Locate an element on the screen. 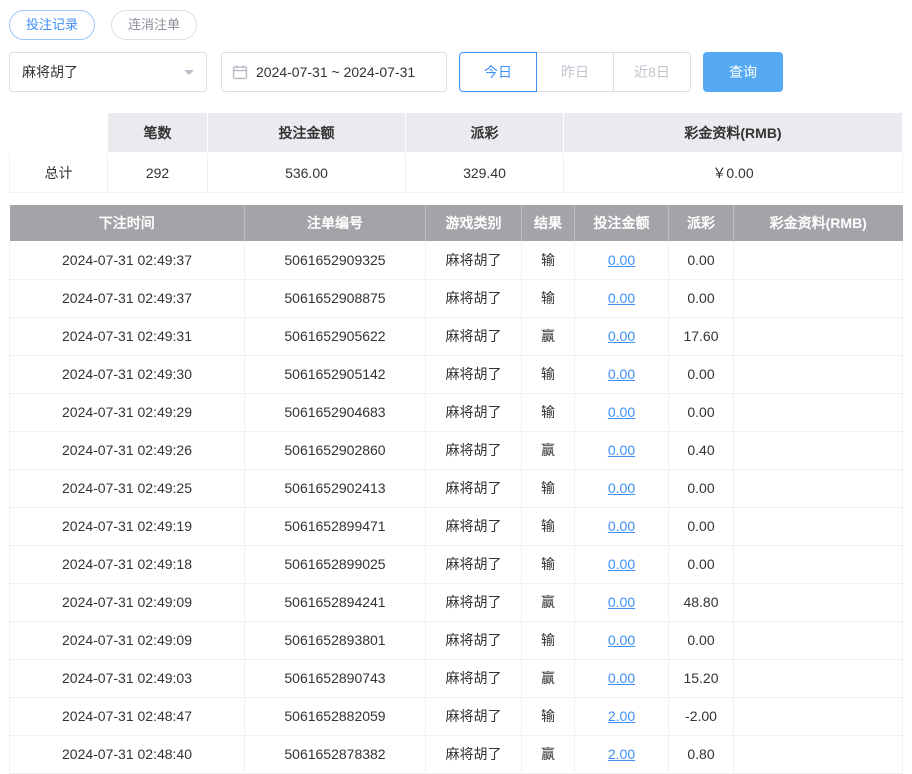  date-range-picker: 2024-07-31 ~ 2024-07-31 is located at coordinates (334, 72).